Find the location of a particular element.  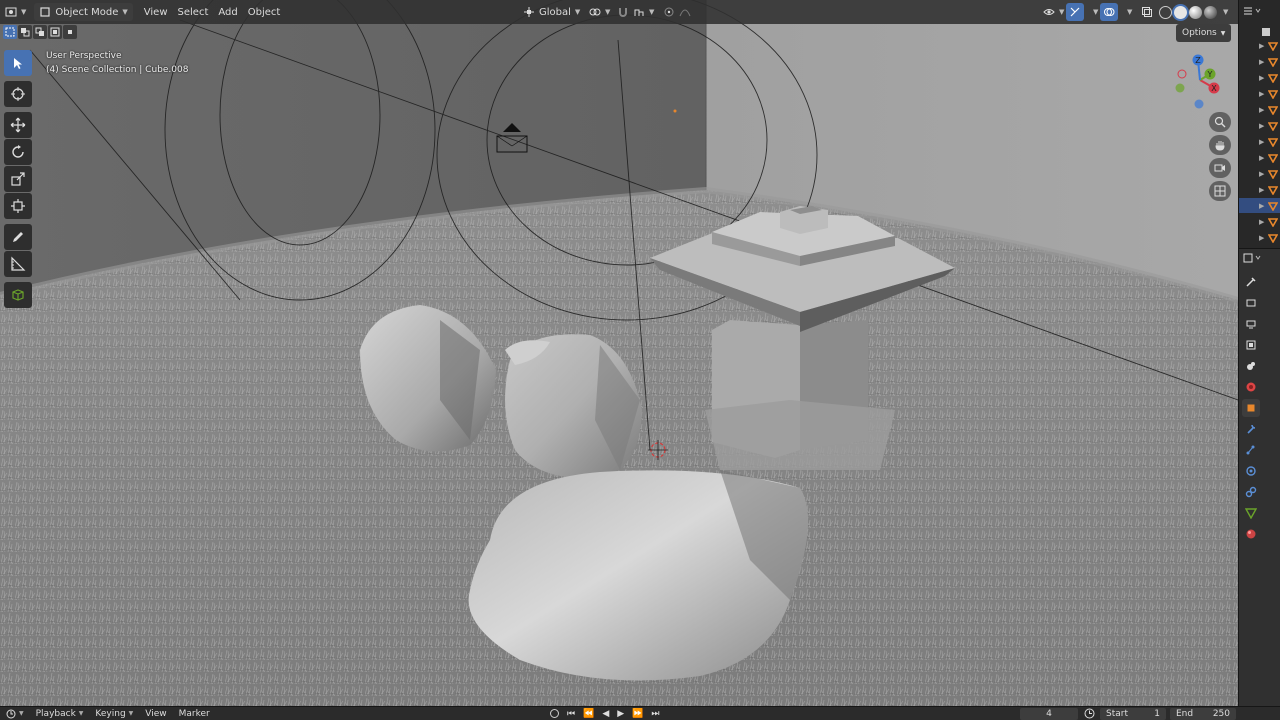

tool-transform is located at coordinates (18, 206).